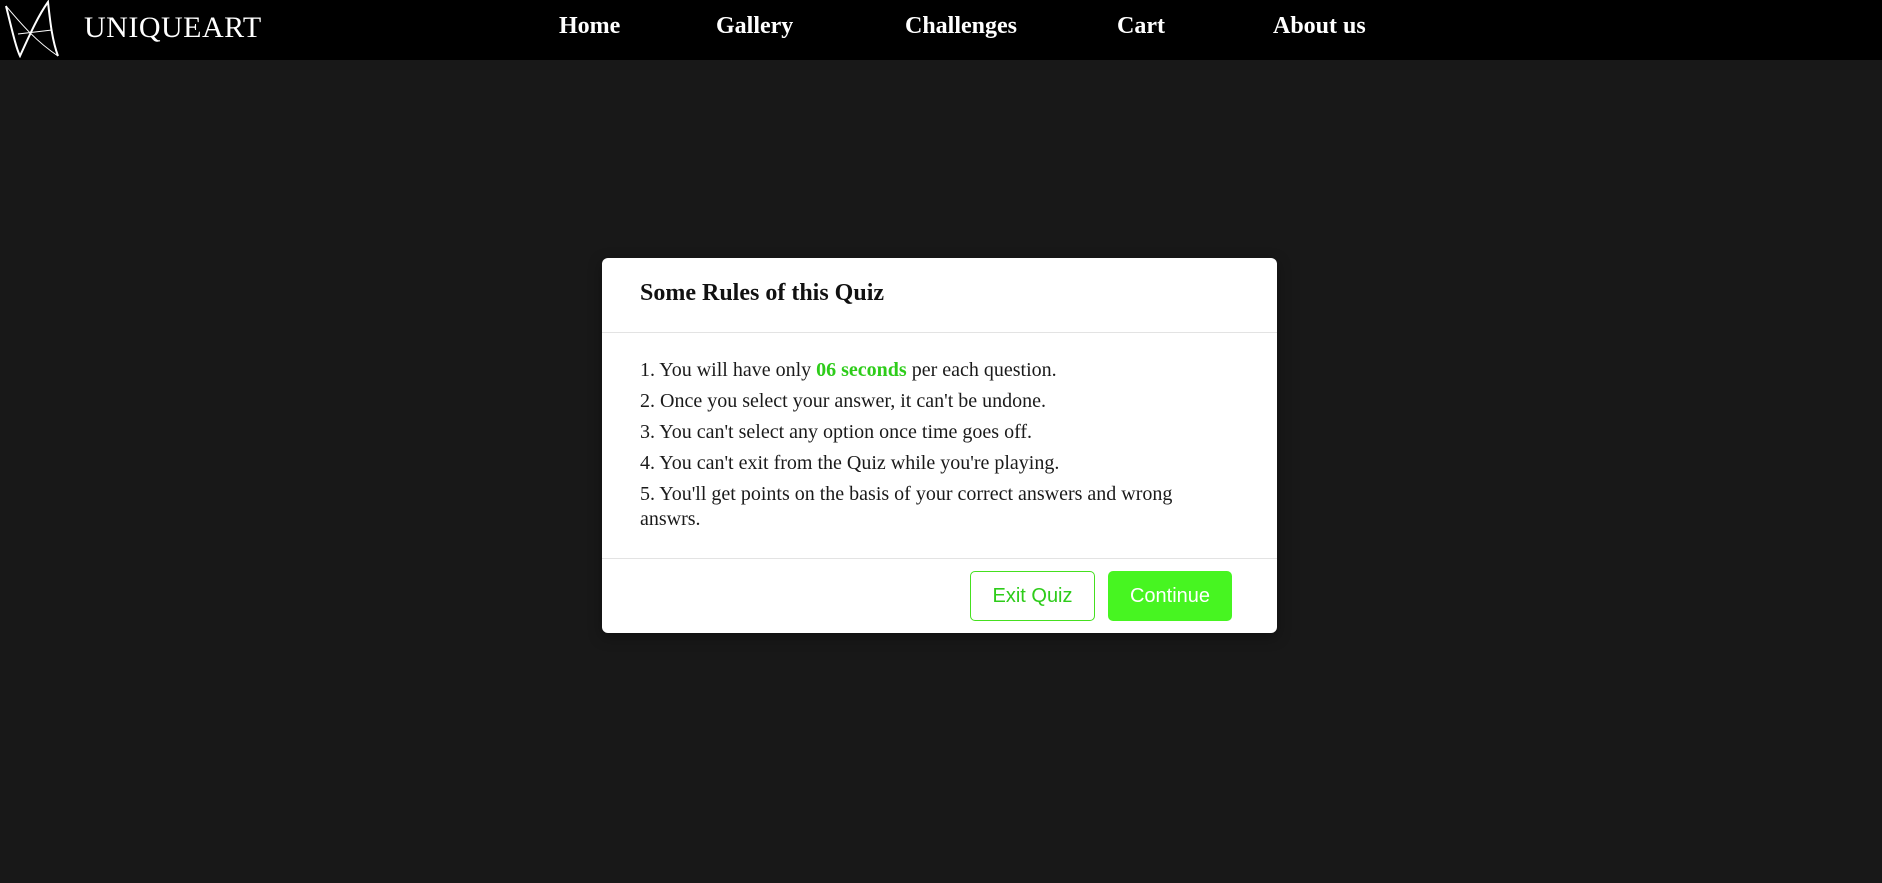 Image resolution: width=1882 pixels, height=883 pixels. What do you see at coordinates (728, 370) in the screenshot?
I see `rule-1-text-start: 1. You will have only` at bounding box center [728, 370].